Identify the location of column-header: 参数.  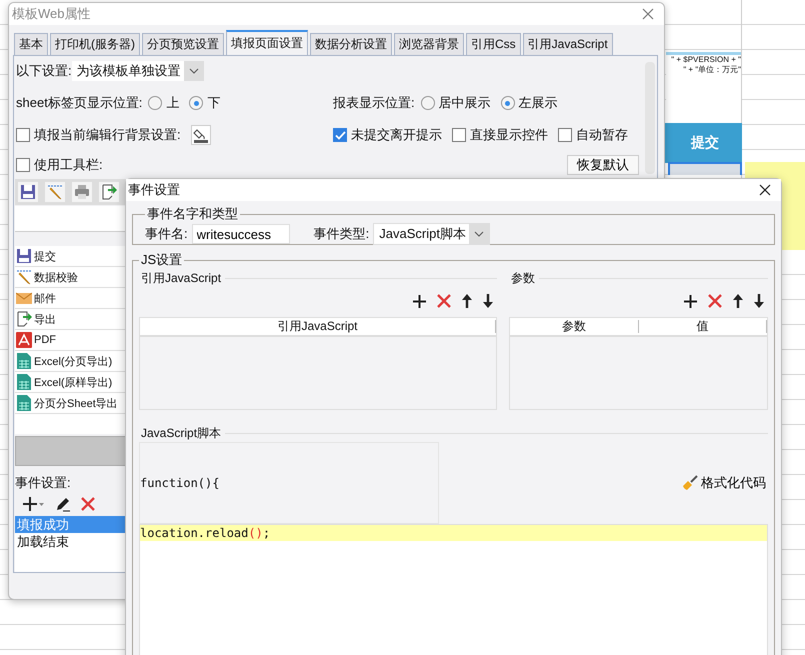
(574, 326).